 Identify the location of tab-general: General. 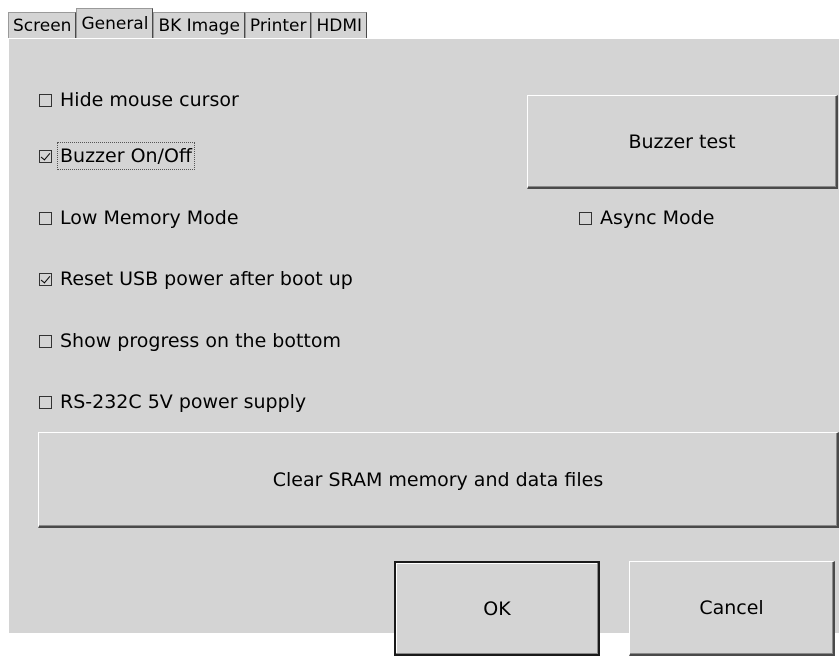
(115, 23).